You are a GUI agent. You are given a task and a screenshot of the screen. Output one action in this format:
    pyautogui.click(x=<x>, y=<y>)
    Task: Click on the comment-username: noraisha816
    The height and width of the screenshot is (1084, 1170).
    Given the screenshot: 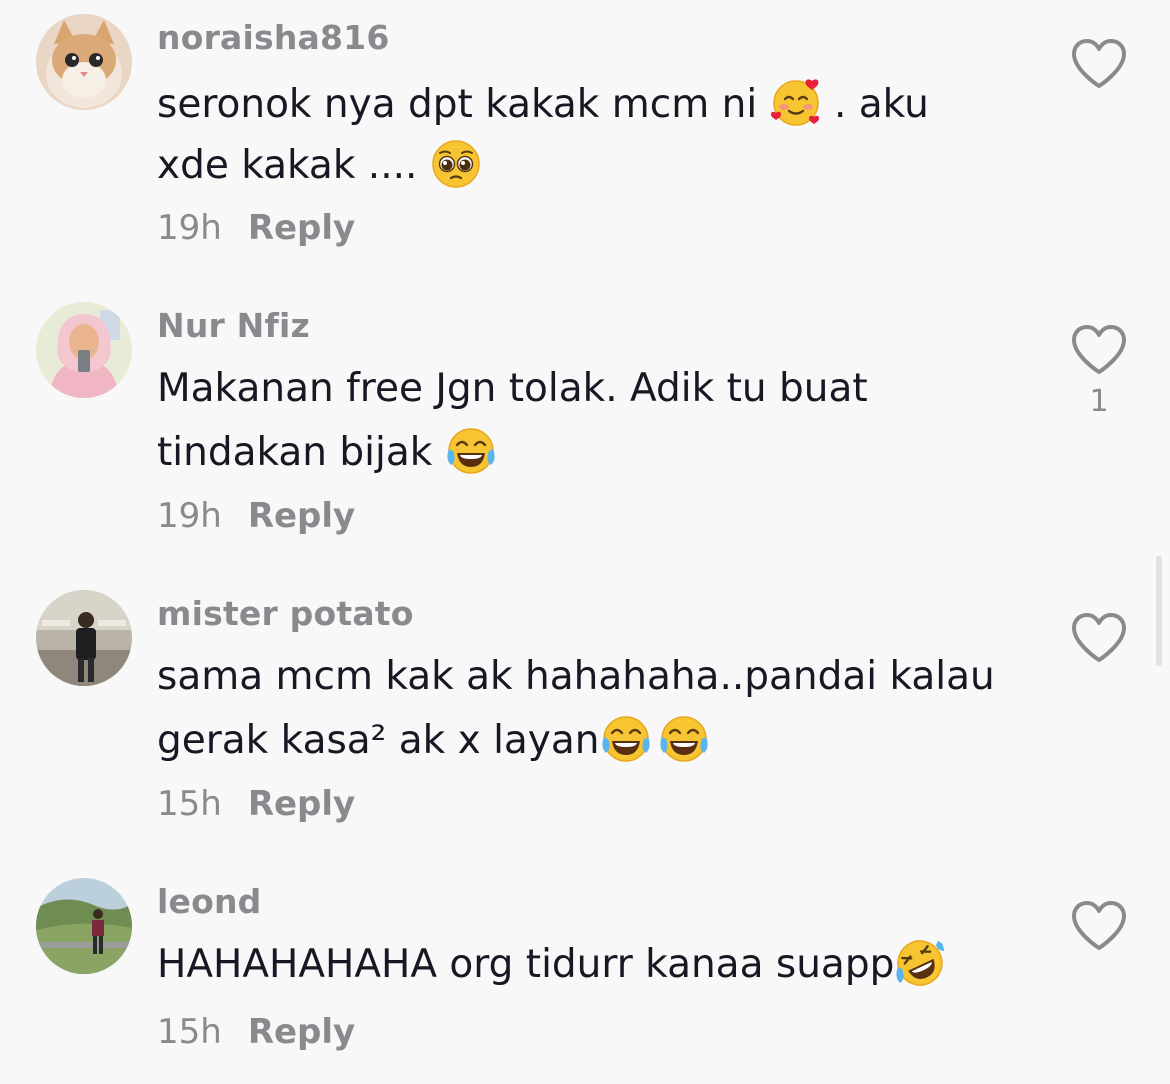 What is the action you would take?
    pyautogui.click(x=273, y=37)
    